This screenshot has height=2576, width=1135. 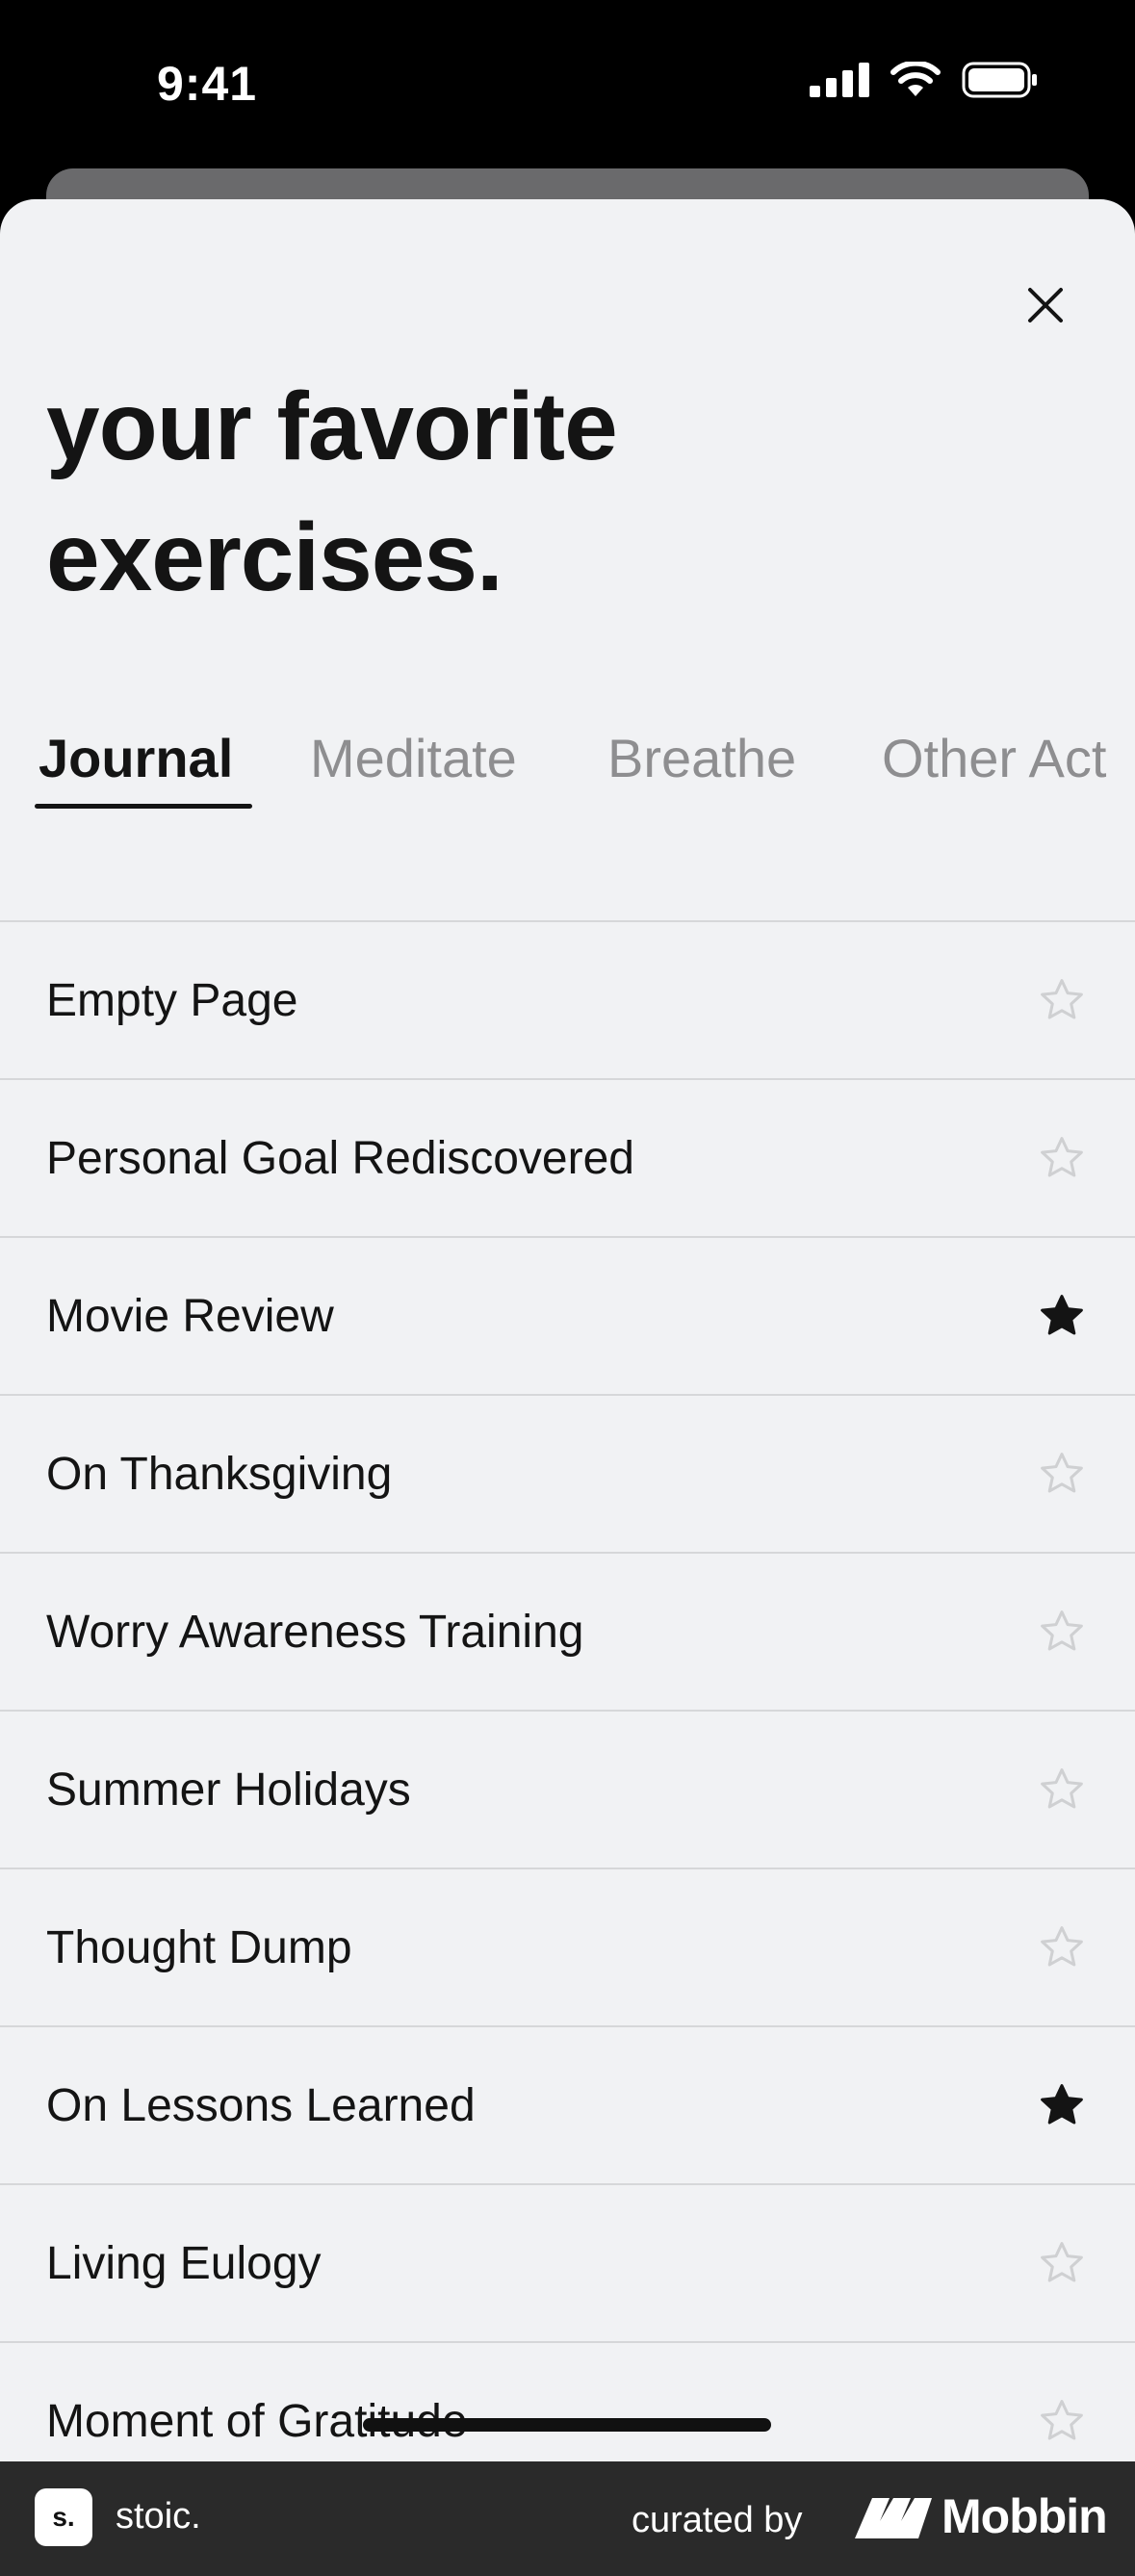 I want to click on exercise-title: Movie Review, so click(x=190, y=1316).